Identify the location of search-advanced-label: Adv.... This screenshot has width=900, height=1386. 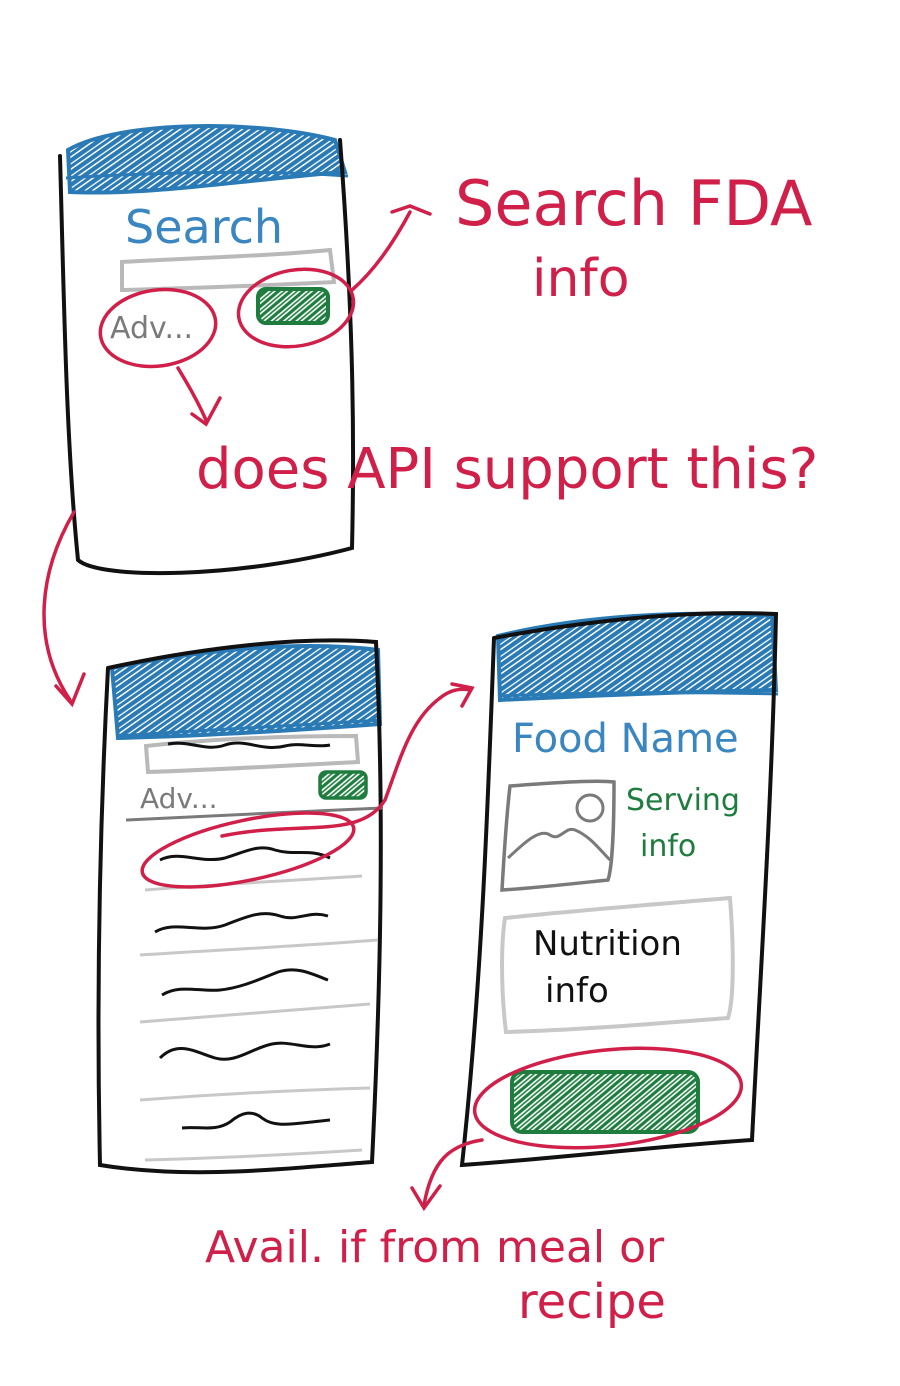
(151, 328).